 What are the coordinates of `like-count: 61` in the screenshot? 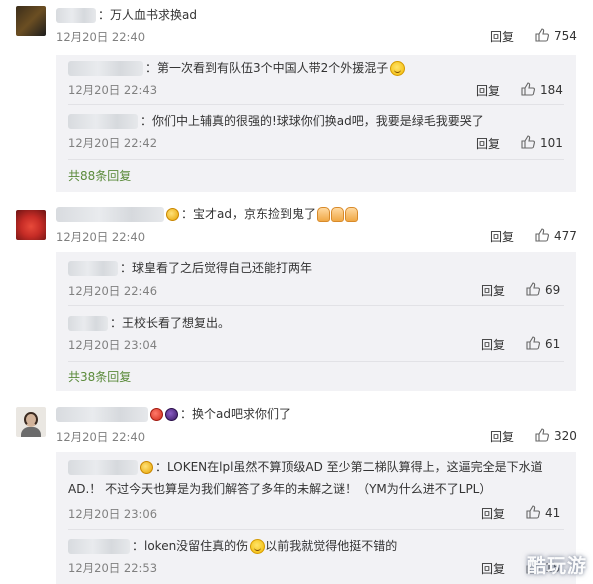 It's located at (553, 344).